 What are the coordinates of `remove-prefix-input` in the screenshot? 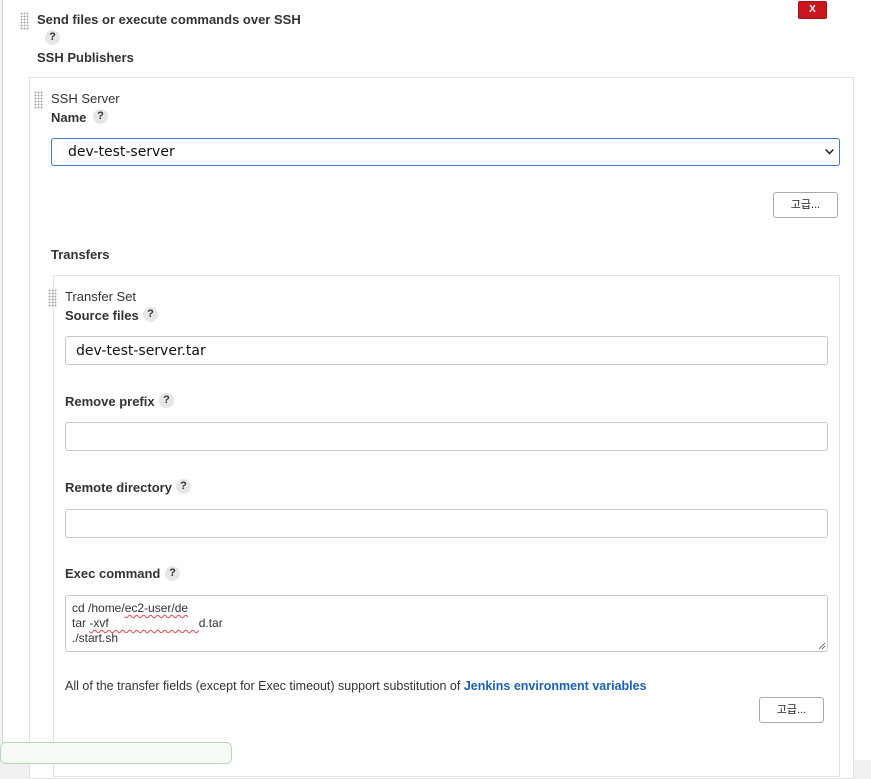 It's located at (446, 436).